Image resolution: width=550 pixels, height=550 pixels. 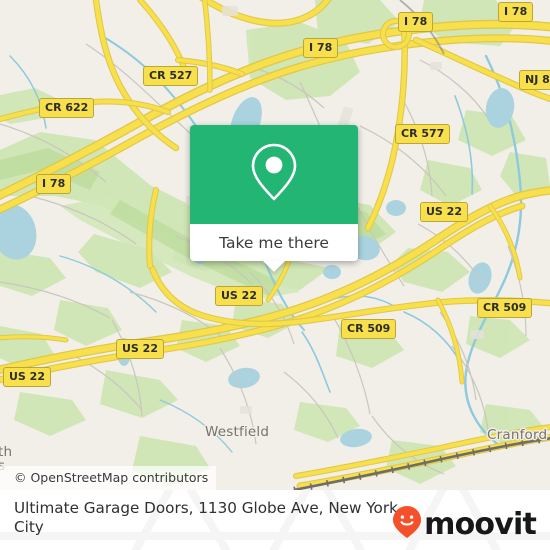 I want to click on shield-nj-82: NJ 82, so click(x=534, y=80).